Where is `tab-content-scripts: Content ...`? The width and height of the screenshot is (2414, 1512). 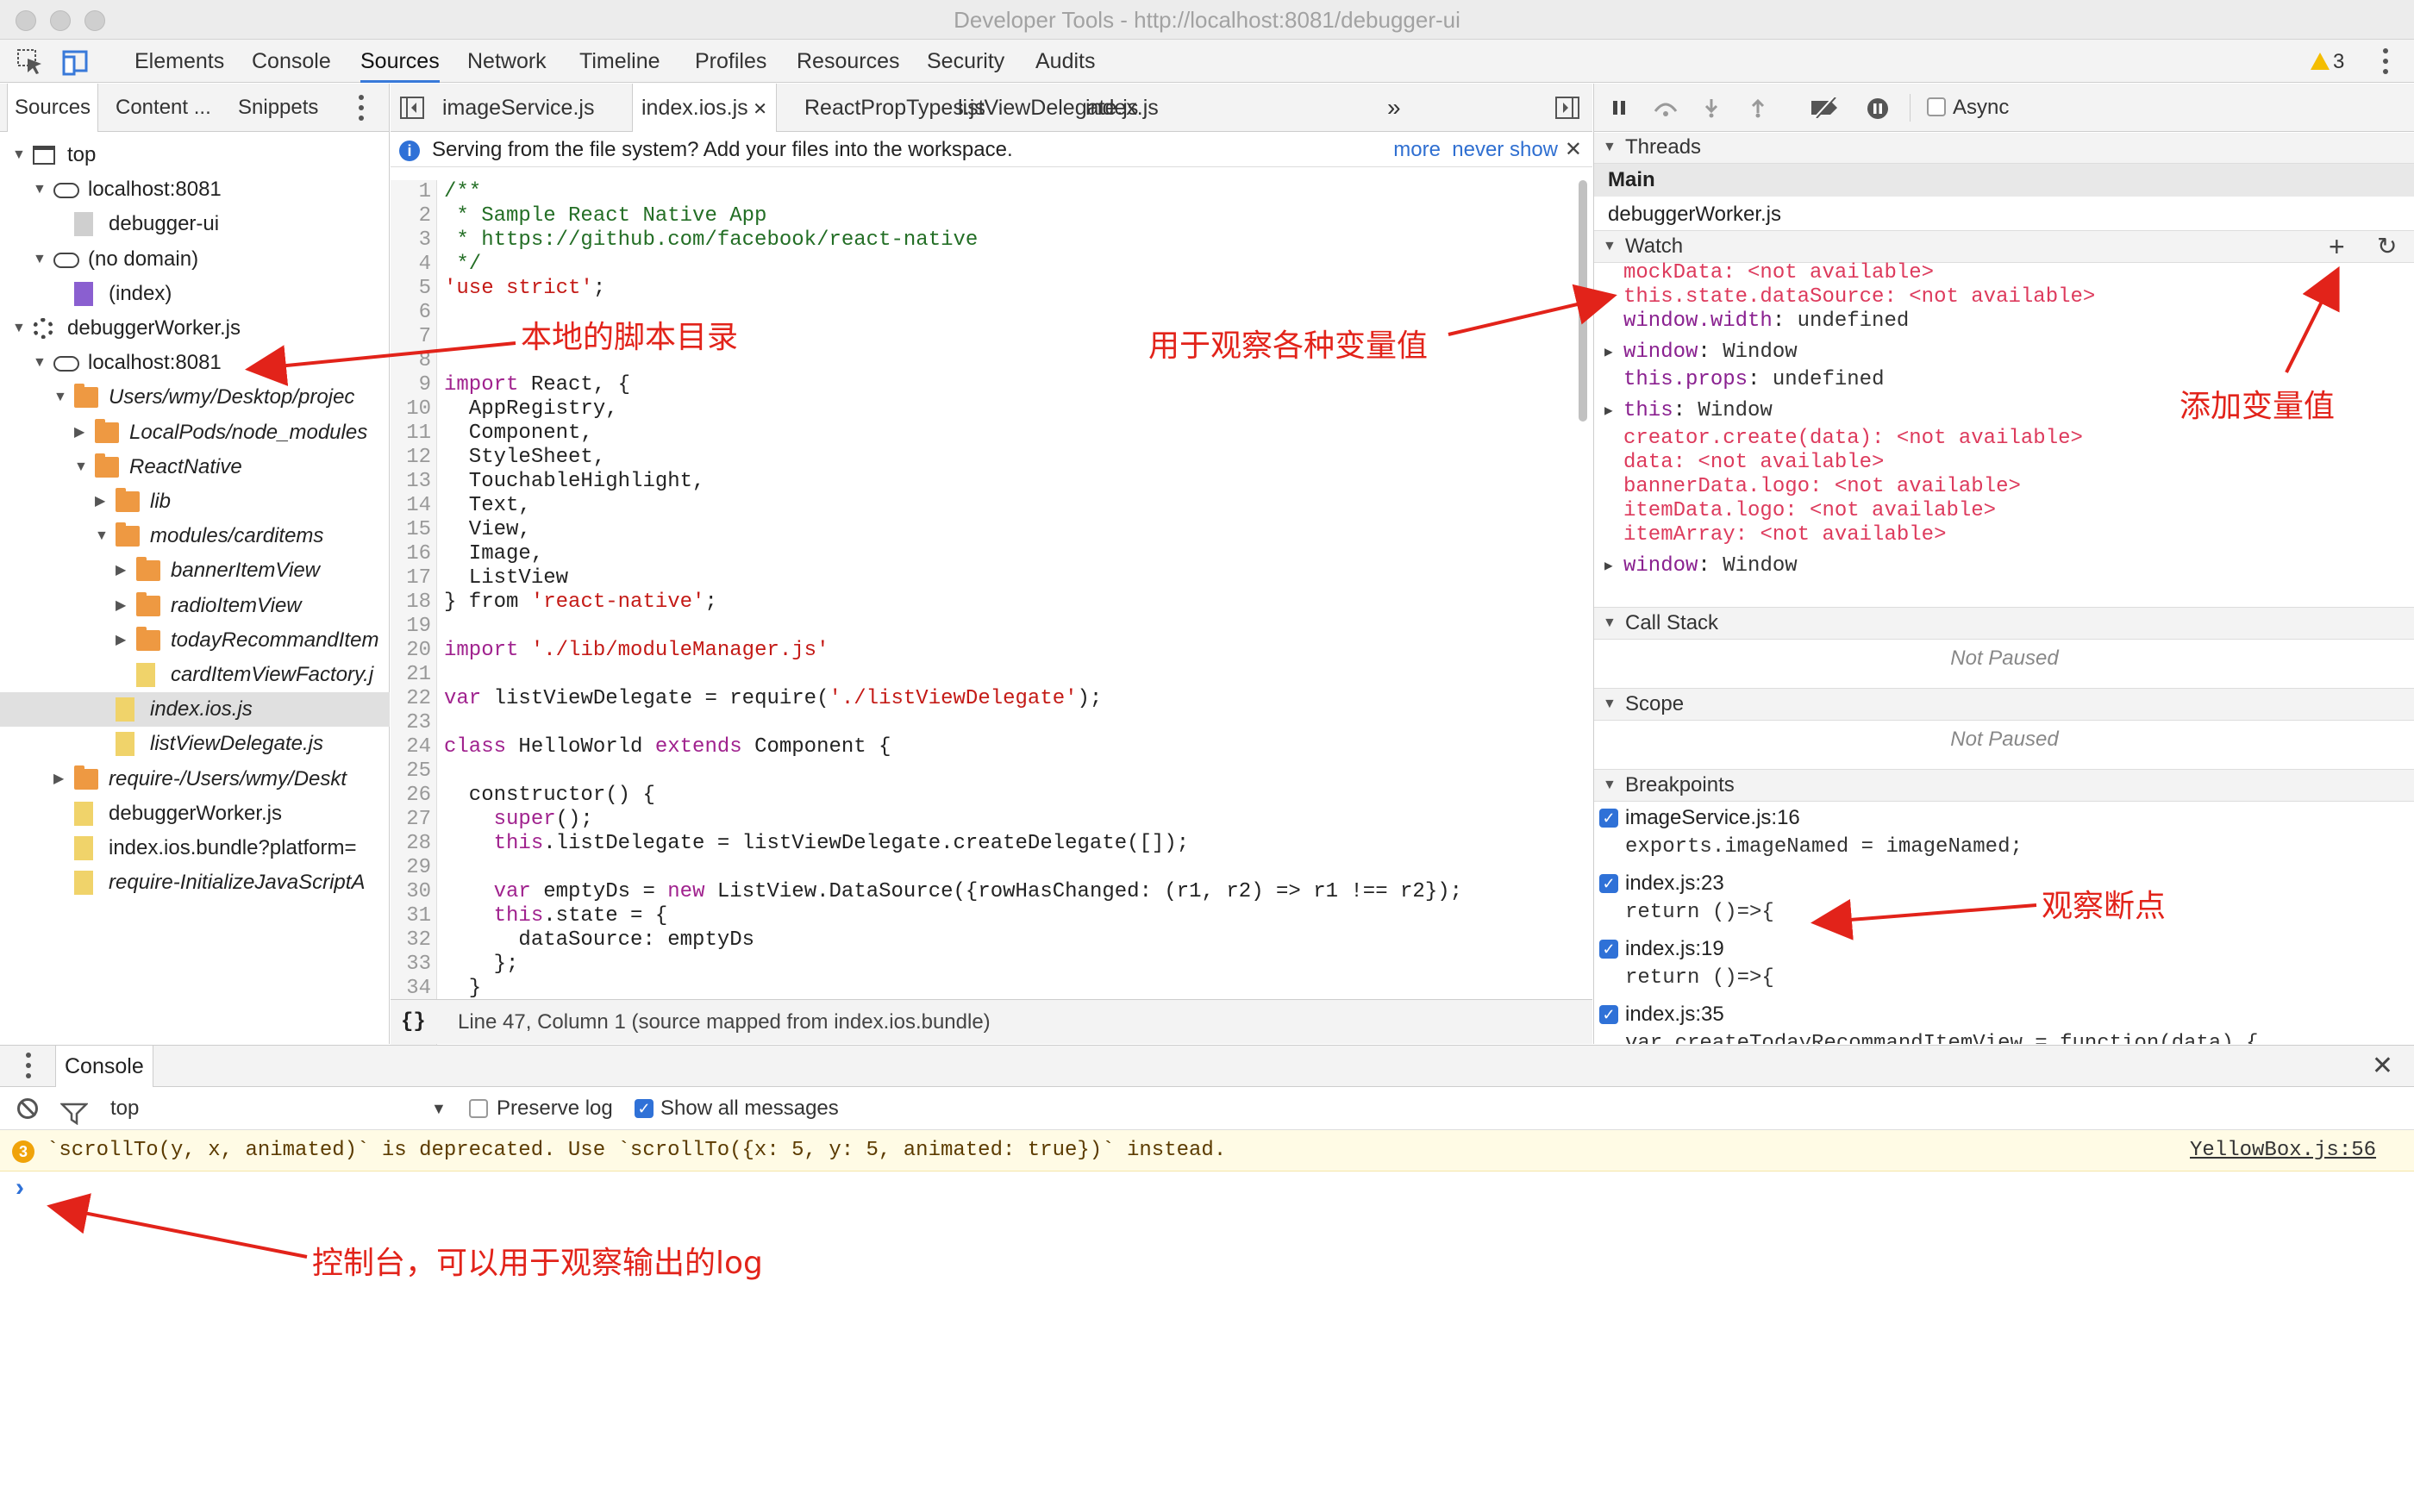 tab-content-scripts: Content ... is located at coordinates (163, 108).